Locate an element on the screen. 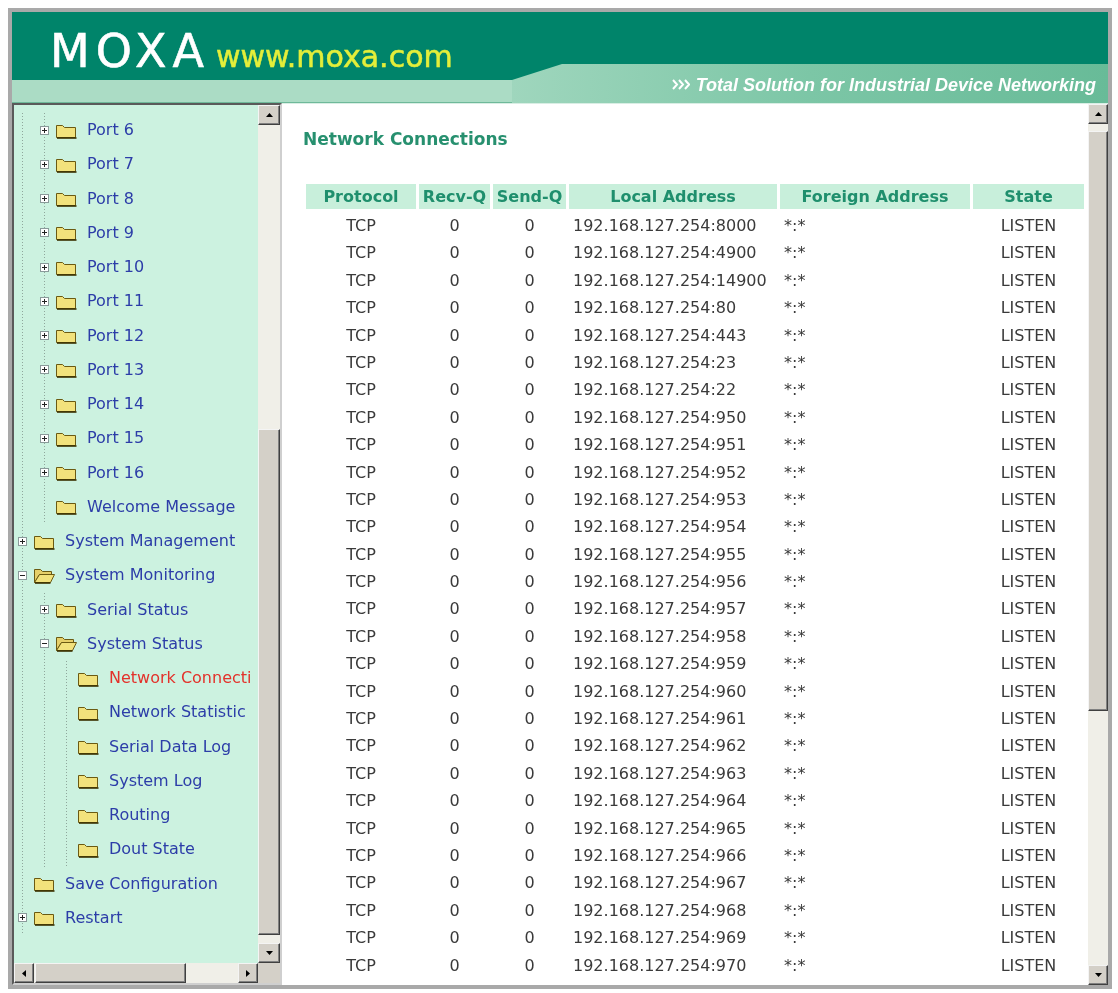 The height and width of the screenshot is (993, 1118). tree-item: Serial Data Log is located at coordinates (170, 746).